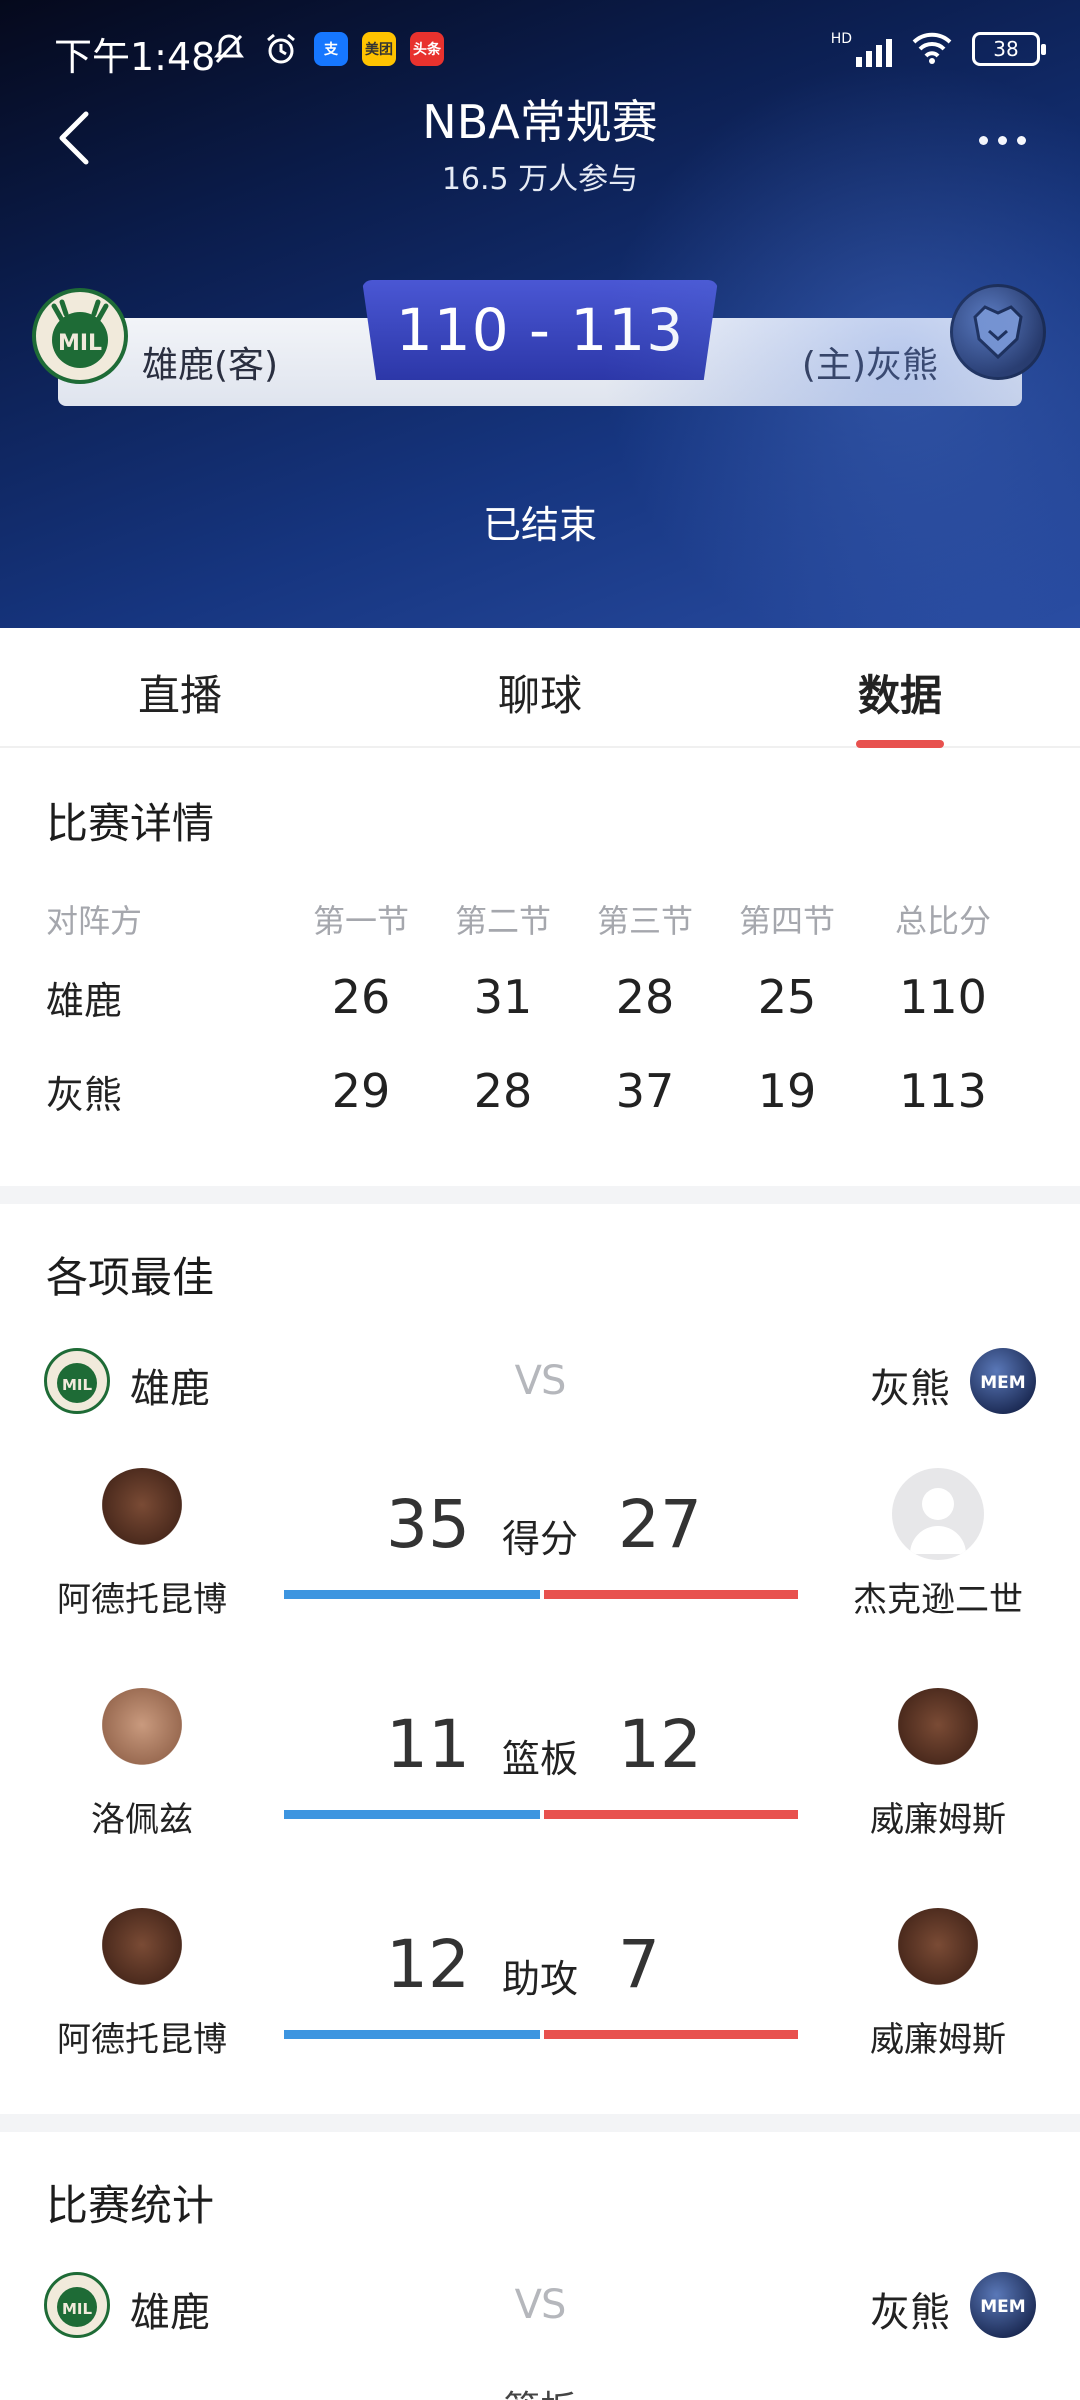 The image size is (1080, 2400). I want to click on more-options-icon, so click(1002, 140).